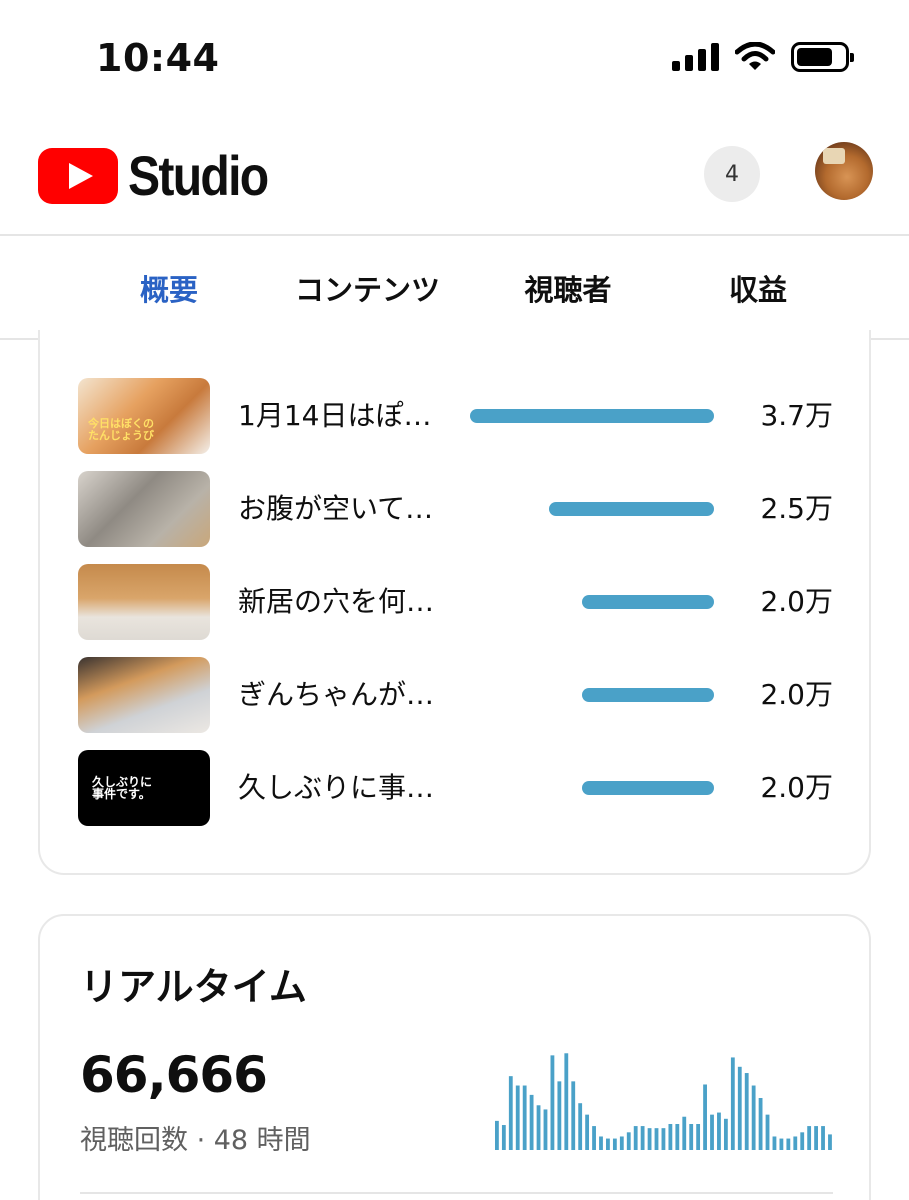 The width and height of the screenshot is (909, 1200). What do you see at coordinates (758, 288) in the screenshot?
I see `tab-revenue: 収益` at bounding box center [758, 288].